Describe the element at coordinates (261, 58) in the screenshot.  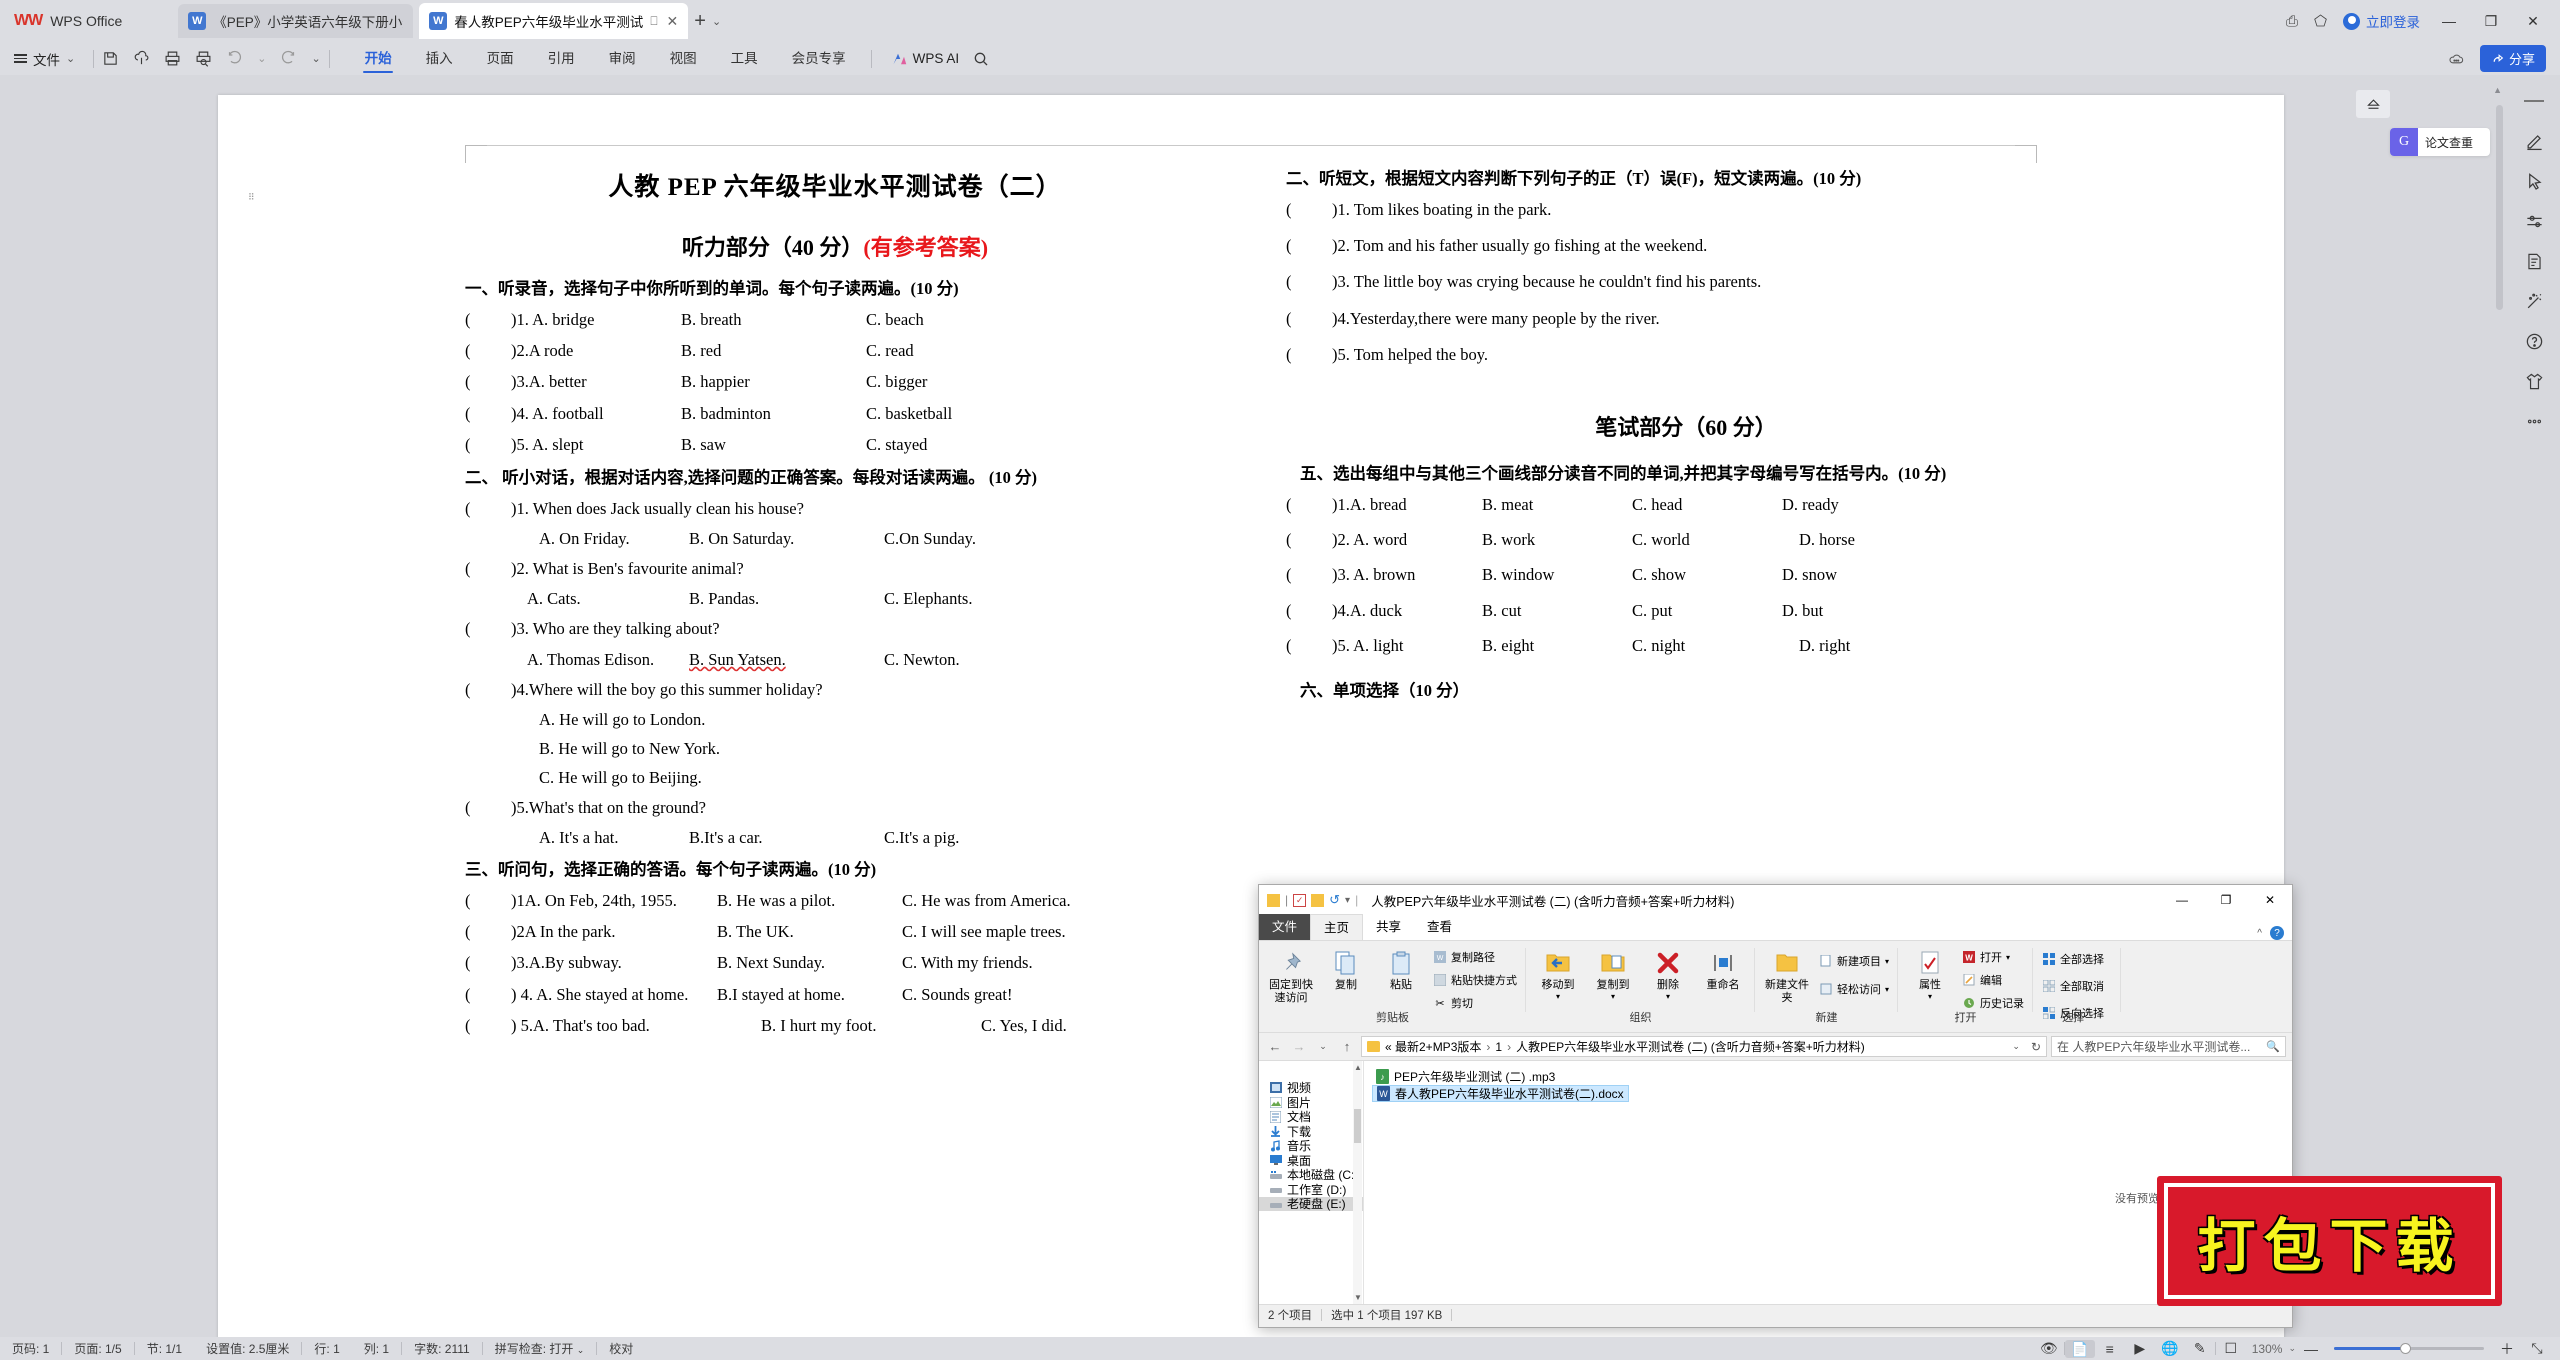
I see `undo-dropdown-icon: ⌄` at that location.